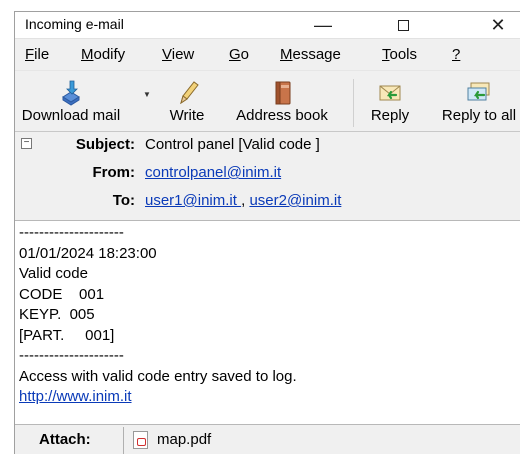 The height and width of the screenshot is (454, 520). I want to click on maximize-icon, so click(403, 25).